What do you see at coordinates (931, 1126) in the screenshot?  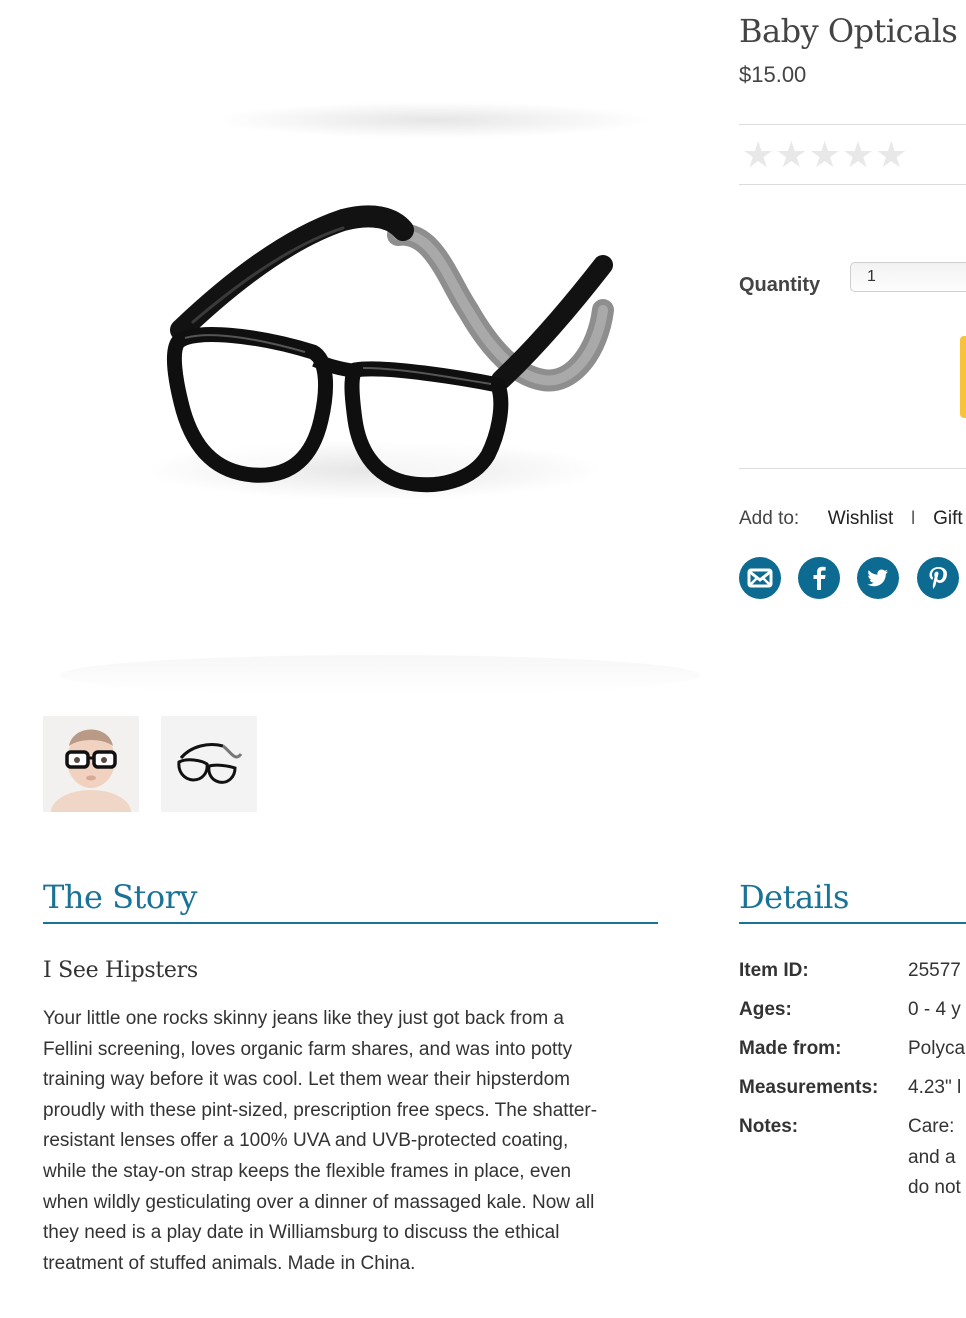 I see `notes-line: Care:` at bounding box center [931, 1126].